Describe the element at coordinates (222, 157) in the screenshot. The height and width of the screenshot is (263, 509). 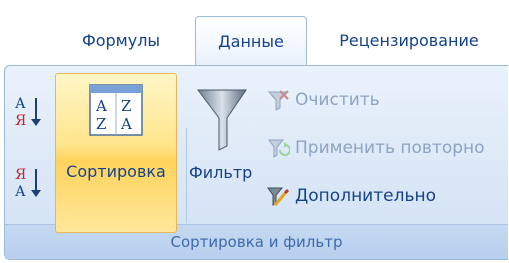
I see `filter-button: Фильтр` at that location.